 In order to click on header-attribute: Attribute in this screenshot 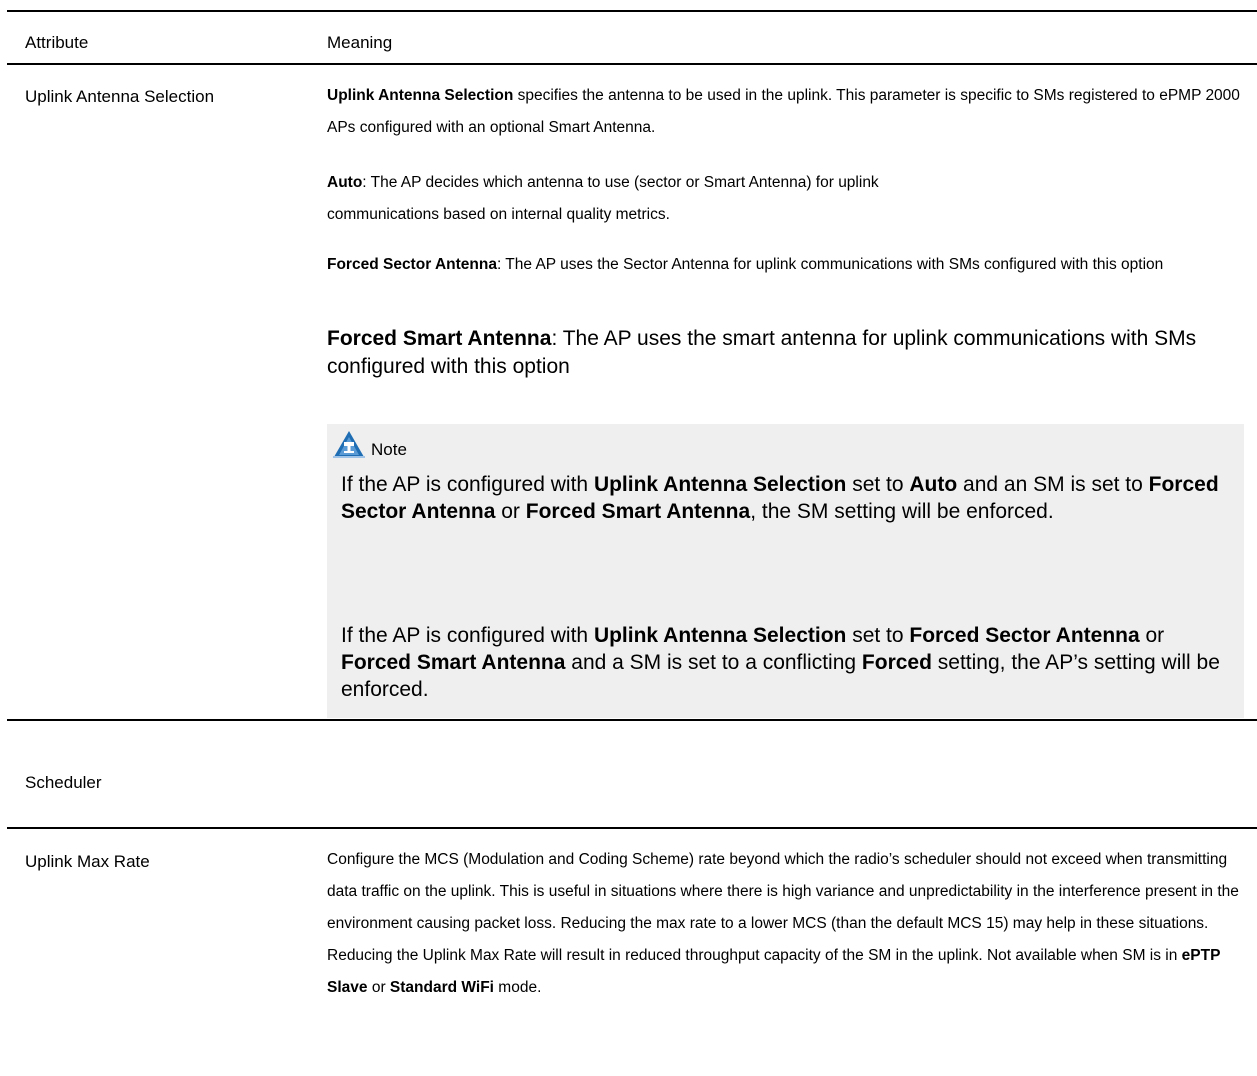, I will do `click(57, 42)`.